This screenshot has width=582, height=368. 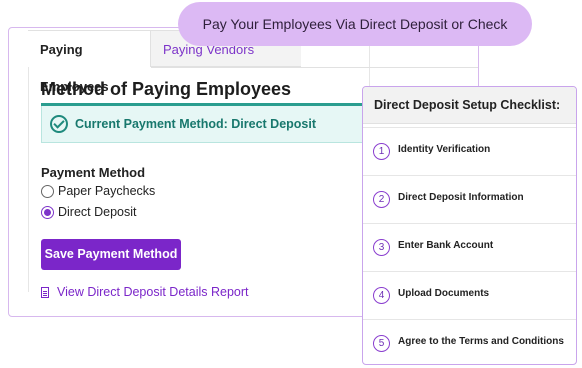 I want to click on checklist-item: 4 Upload Documents, so click(x=469, y=295).